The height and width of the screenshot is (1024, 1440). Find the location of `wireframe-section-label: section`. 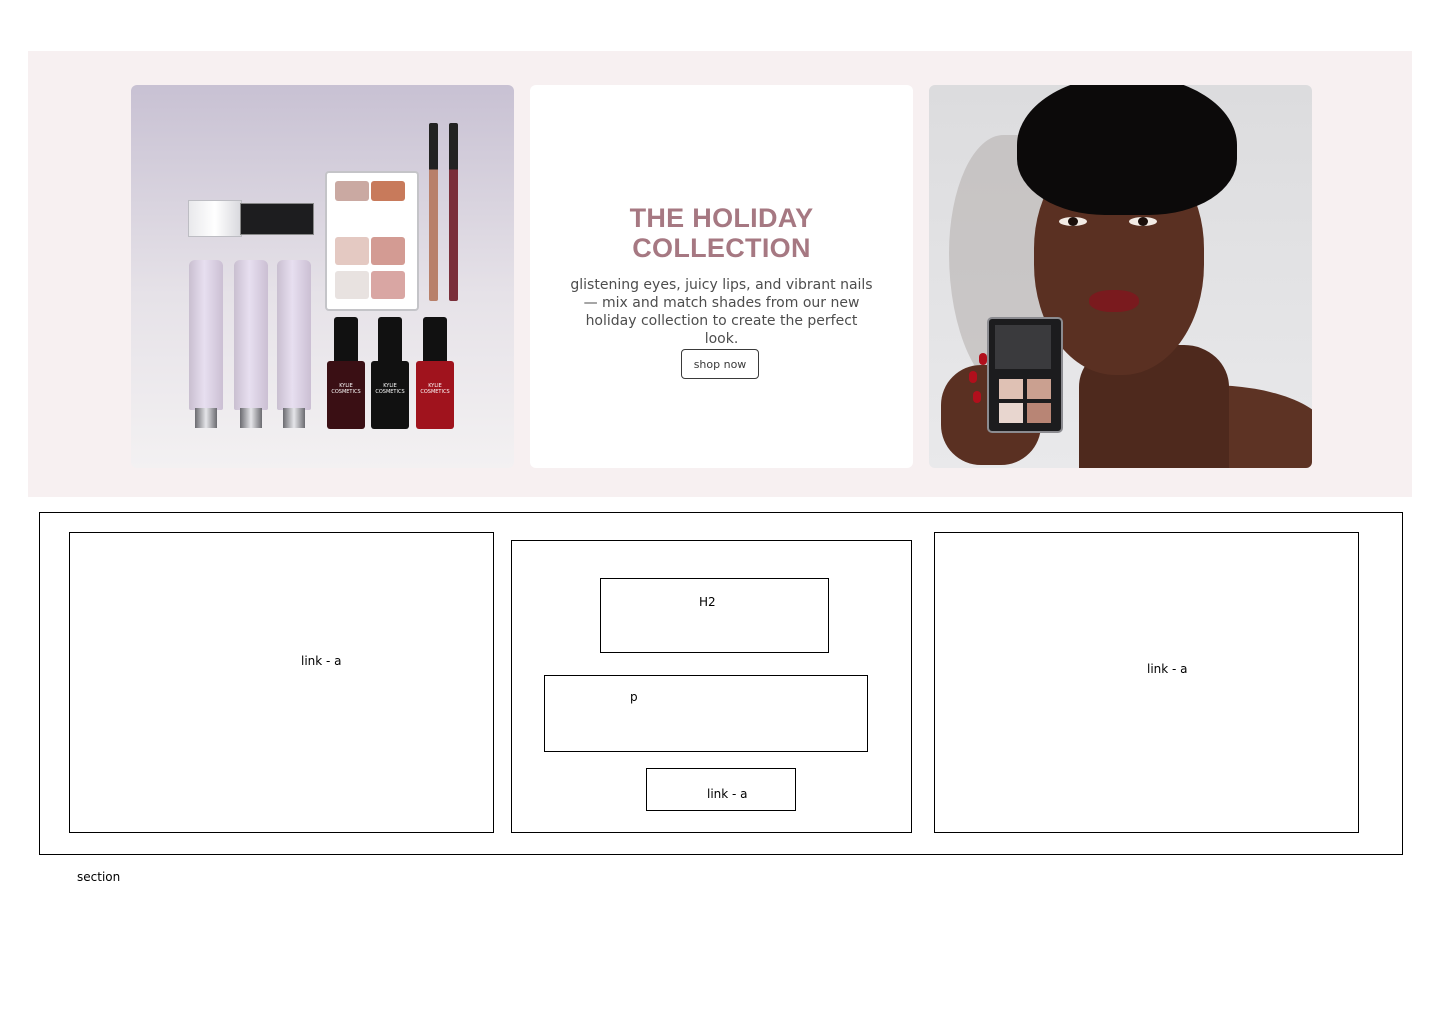

wireframe-section-label: section is located at coordinates (99, 877).